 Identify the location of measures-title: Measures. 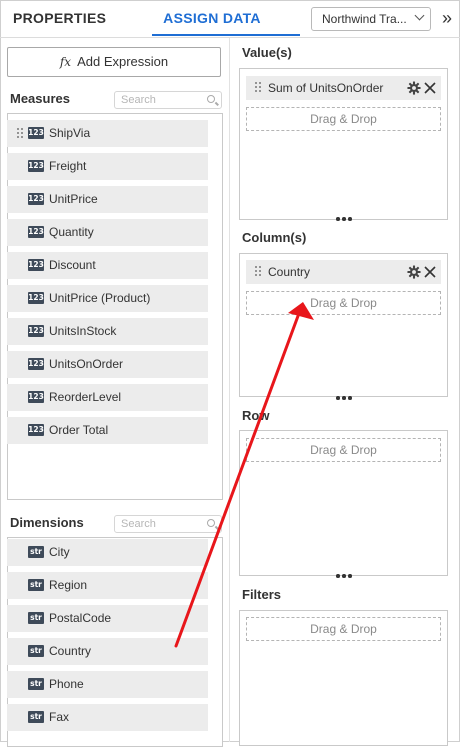
(40, 98).